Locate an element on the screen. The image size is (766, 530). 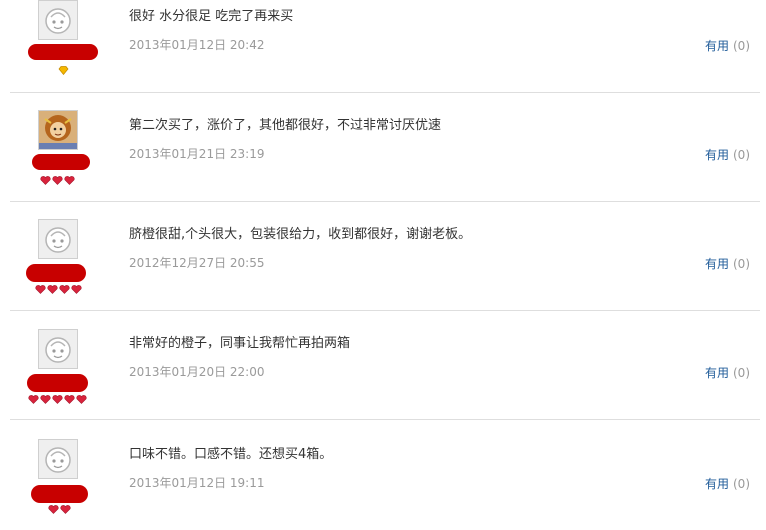
review-date: 2013年01月21日 23:19 is located at coordinates (197, 154).